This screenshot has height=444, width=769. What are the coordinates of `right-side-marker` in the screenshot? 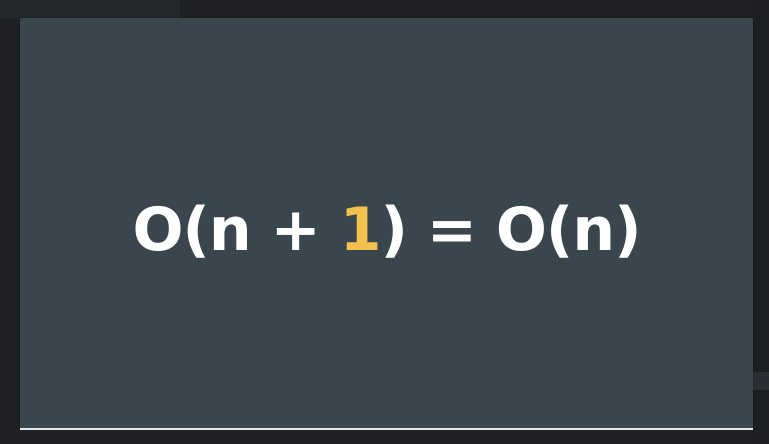 It's located at (761, 381).